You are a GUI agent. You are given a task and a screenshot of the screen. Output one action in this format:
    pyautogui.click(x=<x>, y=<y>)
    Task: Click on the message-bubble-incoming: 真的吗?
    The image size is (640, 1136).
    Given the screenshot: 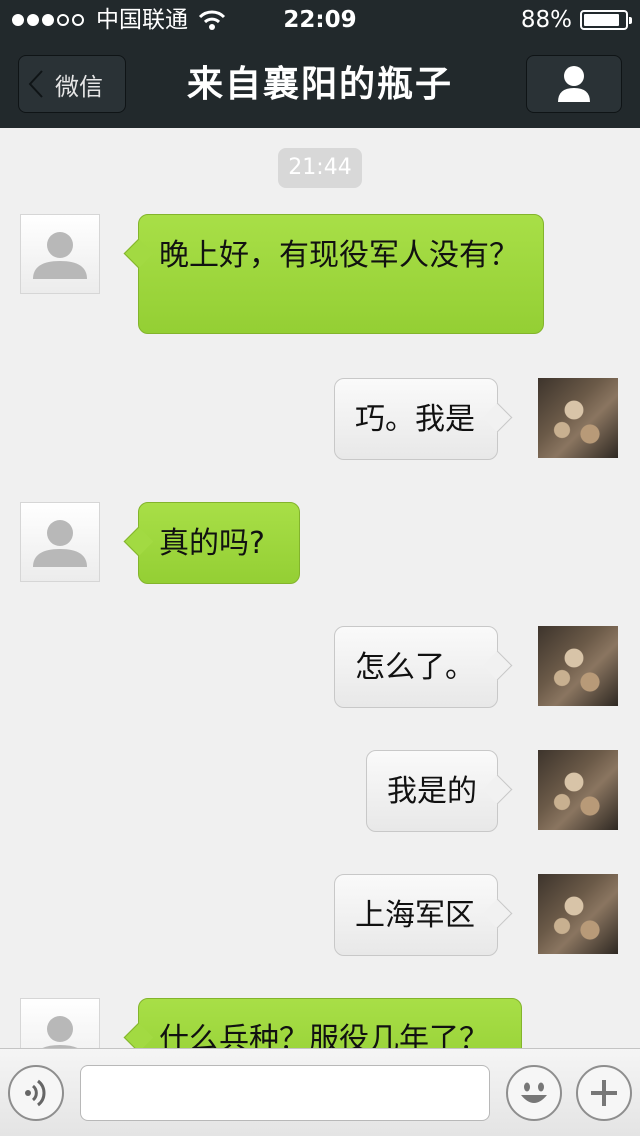 What is the action you would take?
    pyautogui.click(x=219, y=543)
    